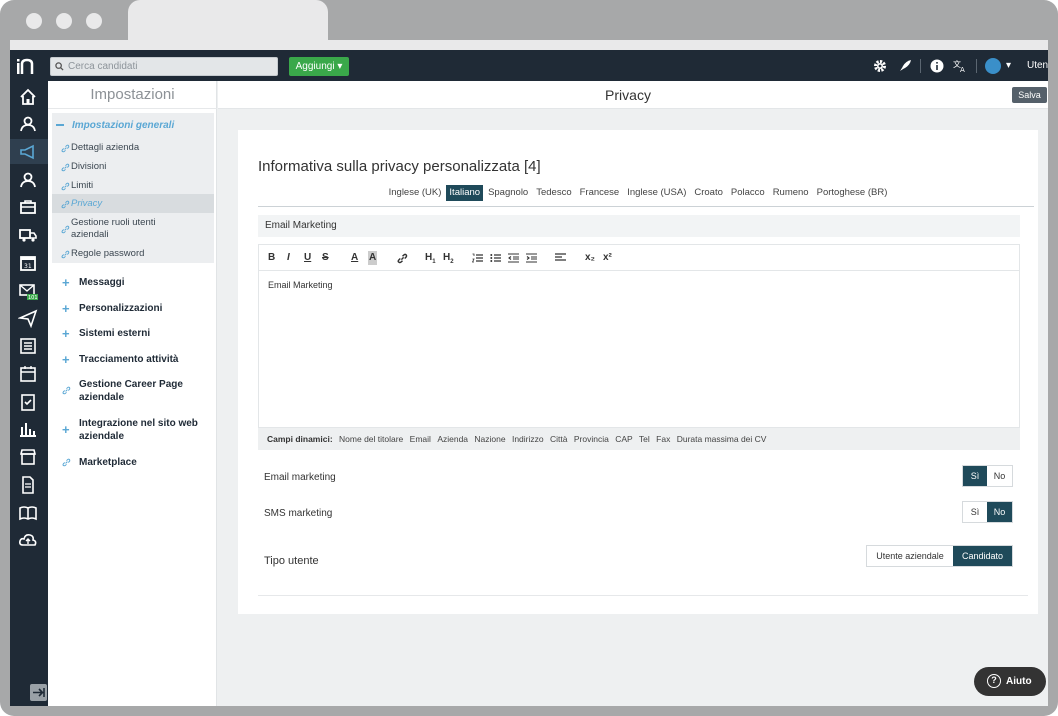 The height and width of the screenshot is (716, 1058). What do you see at coordinates (452, 439) in the screenshot?
I see `dynamic-field: Azienda` at bounding box center [452, 439].